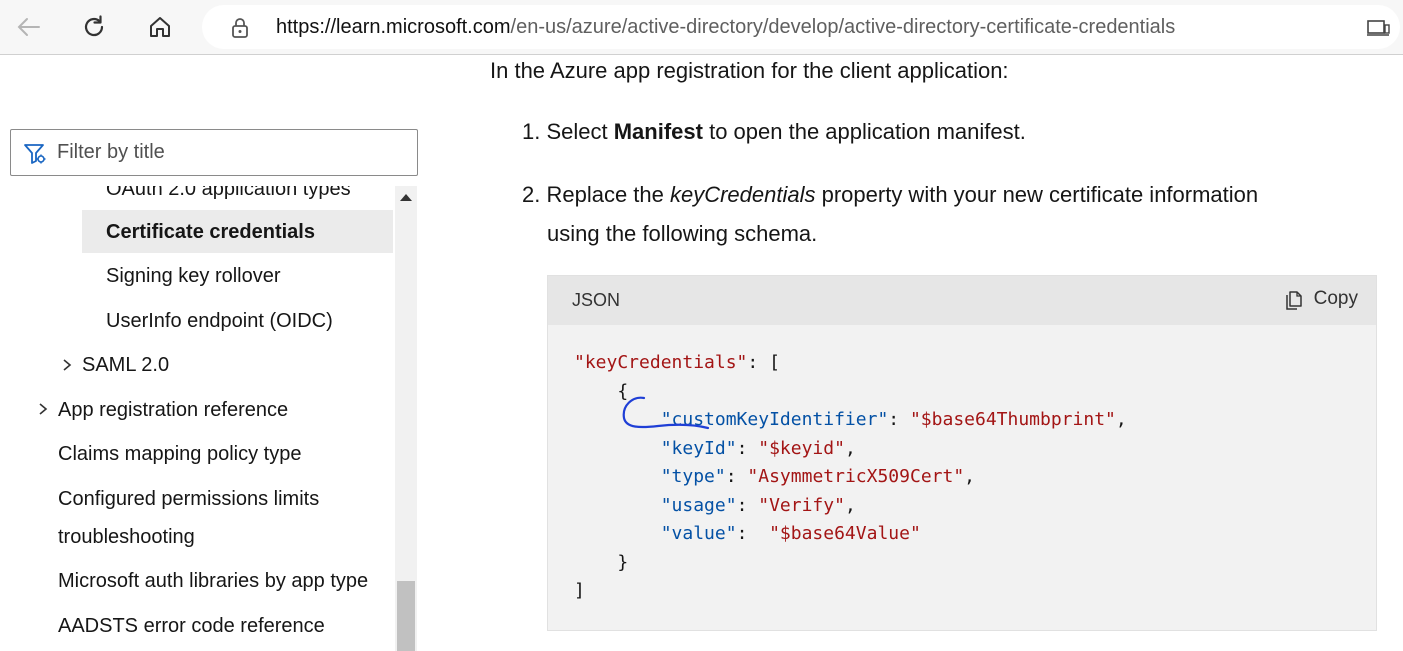  What do you see at coordinates (661, 362) in the screenshot?
I see `code-token: "keyCredentials"` at bounding box center [661, 362].